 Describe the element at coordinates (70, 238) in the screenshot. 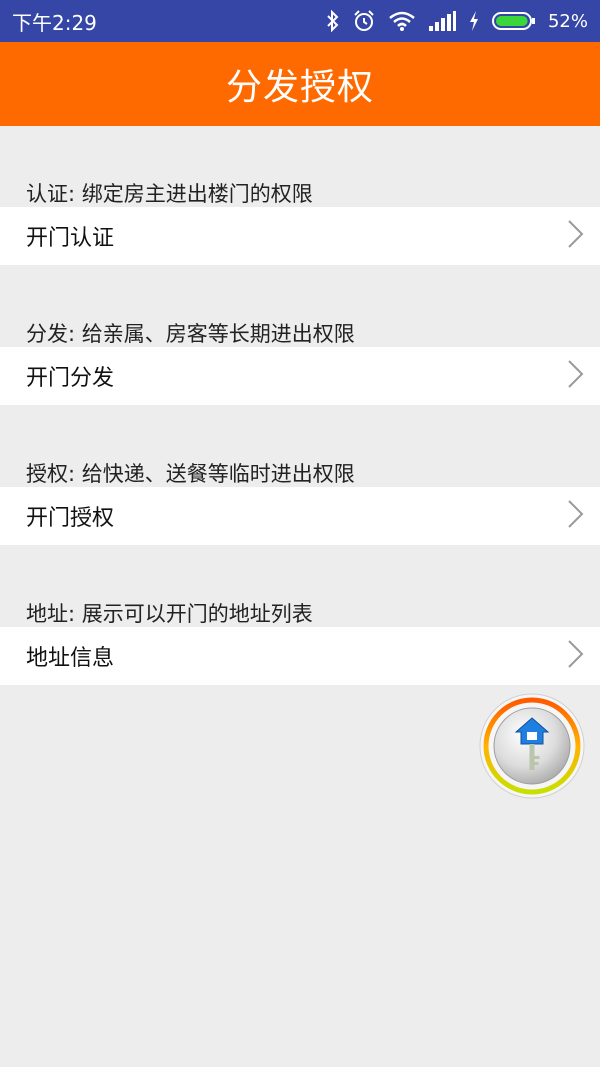

I see `row-label: 开门认证` at that location.